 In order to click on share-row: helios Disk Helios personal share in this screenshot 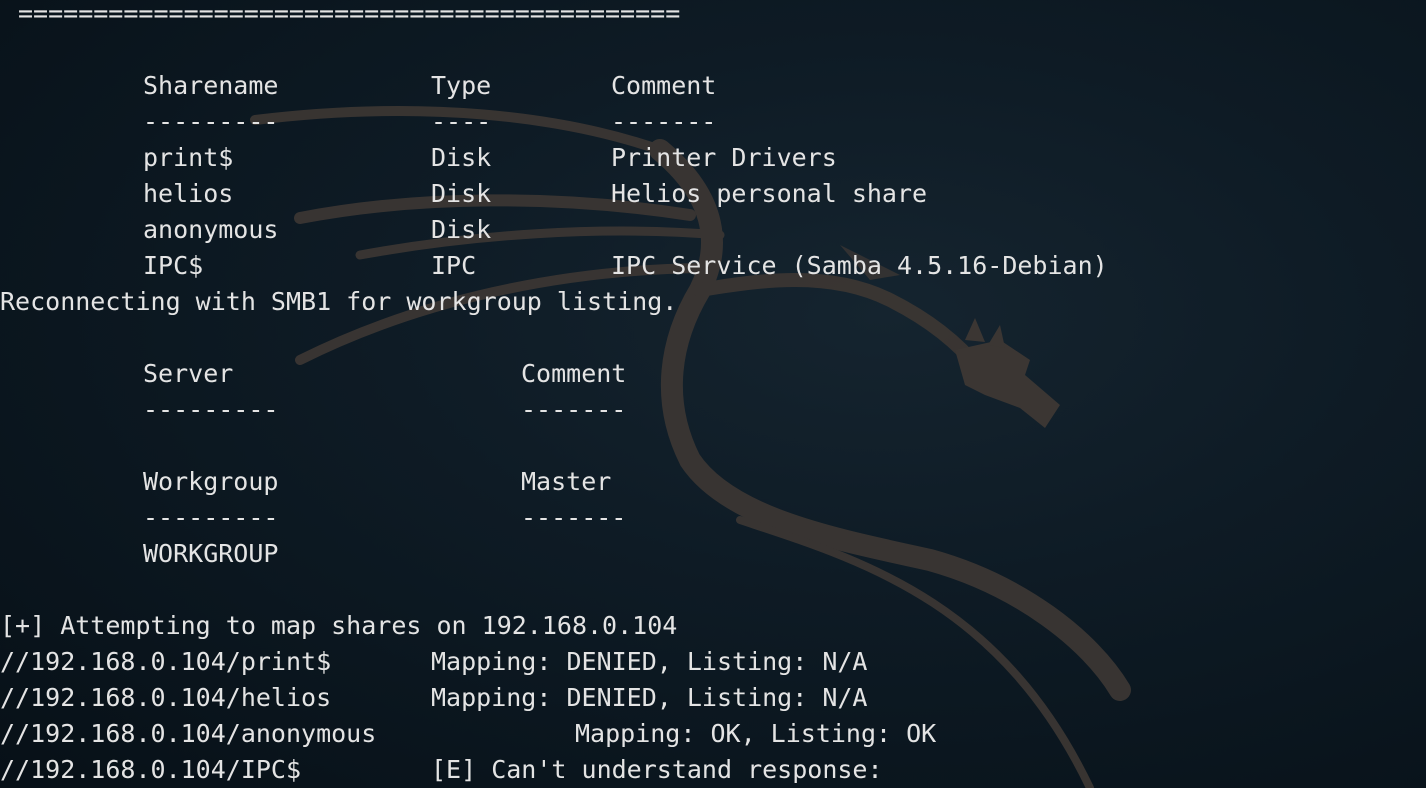, I will do `click(713, 194)`.